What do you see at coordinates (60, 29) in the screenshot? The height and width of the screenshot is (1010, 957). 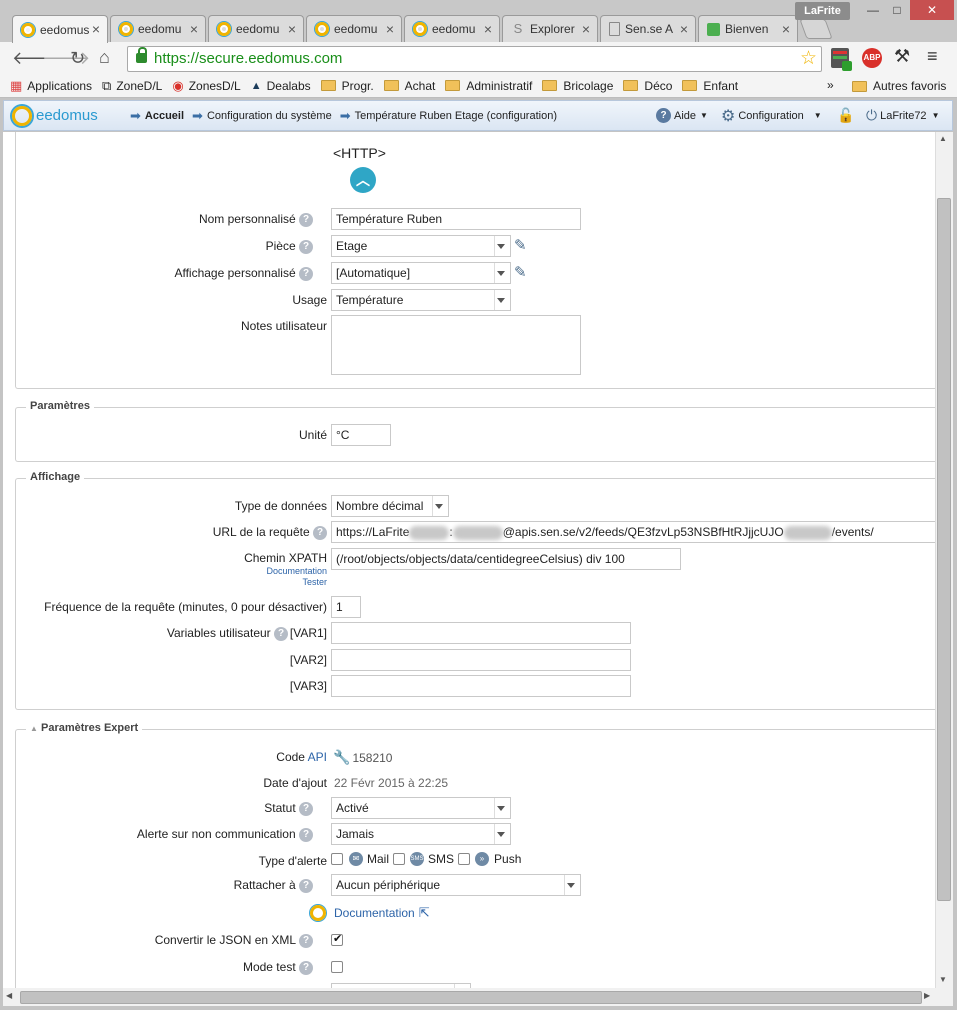 I see `browser-tab: eedomus ×` at bounding box center [60, 29].